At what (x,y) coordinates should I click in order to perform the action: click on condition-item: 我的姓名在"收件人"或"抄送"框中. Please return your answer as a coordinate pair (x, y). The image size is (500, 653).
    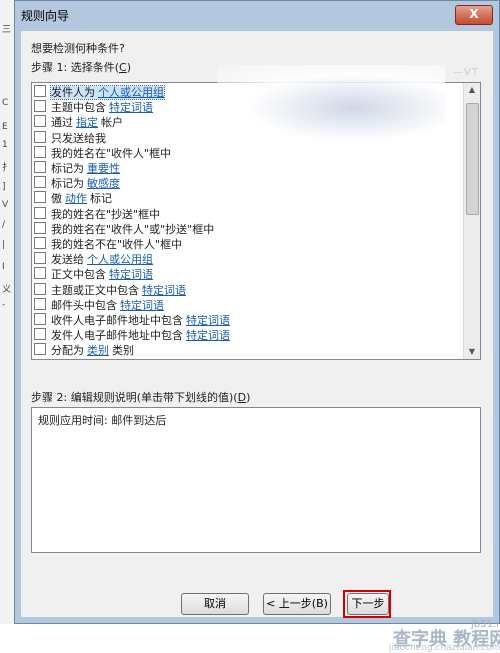
    Looking at the image, I should click on (124, 228).